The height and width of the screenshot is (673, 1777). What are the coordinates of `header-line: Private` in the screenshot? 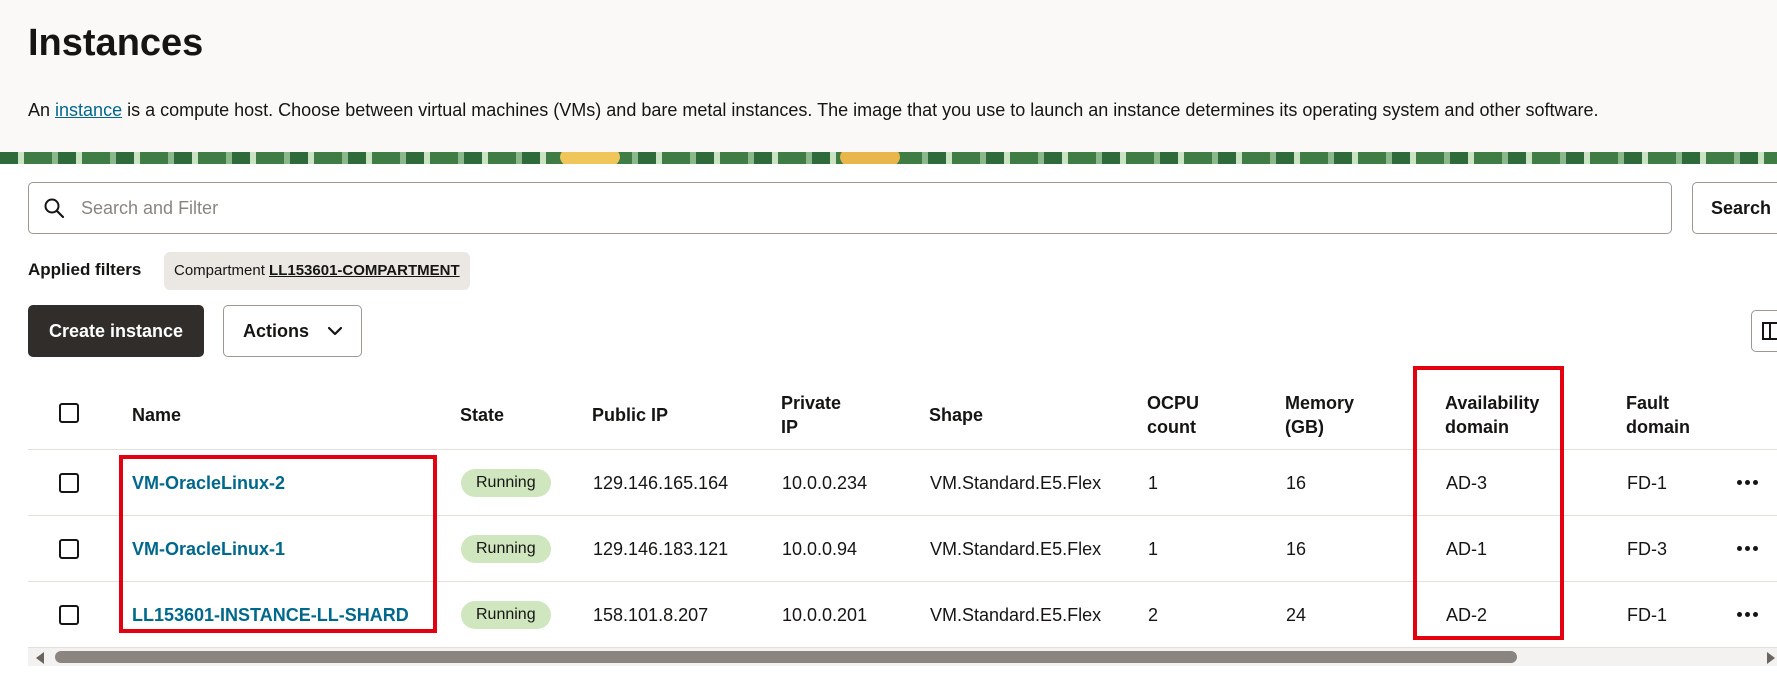 It's located at (811, 403).